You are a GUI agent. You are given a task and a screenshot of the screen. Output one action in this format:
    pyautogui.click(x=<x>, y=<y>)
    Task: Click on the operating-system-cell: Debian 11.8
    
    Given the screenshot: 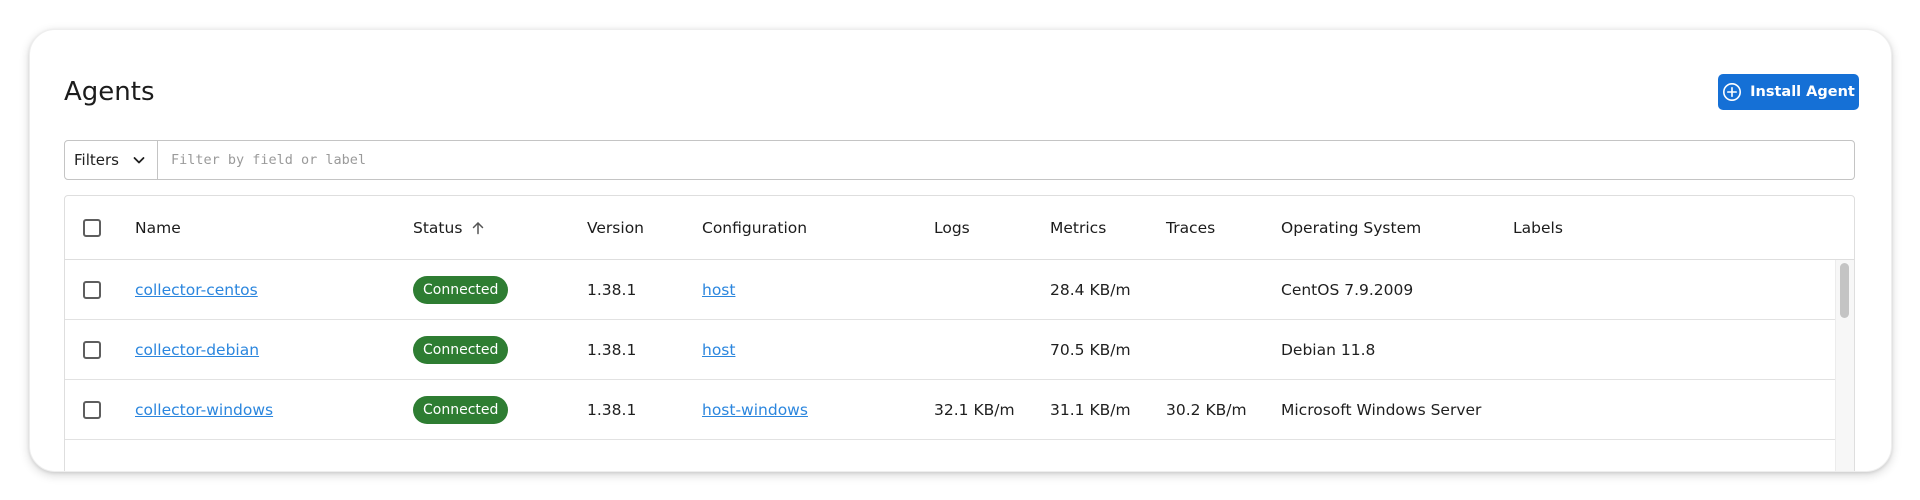 What is the action you would take?
    pyautogui.click(x=1328, y=349)
    